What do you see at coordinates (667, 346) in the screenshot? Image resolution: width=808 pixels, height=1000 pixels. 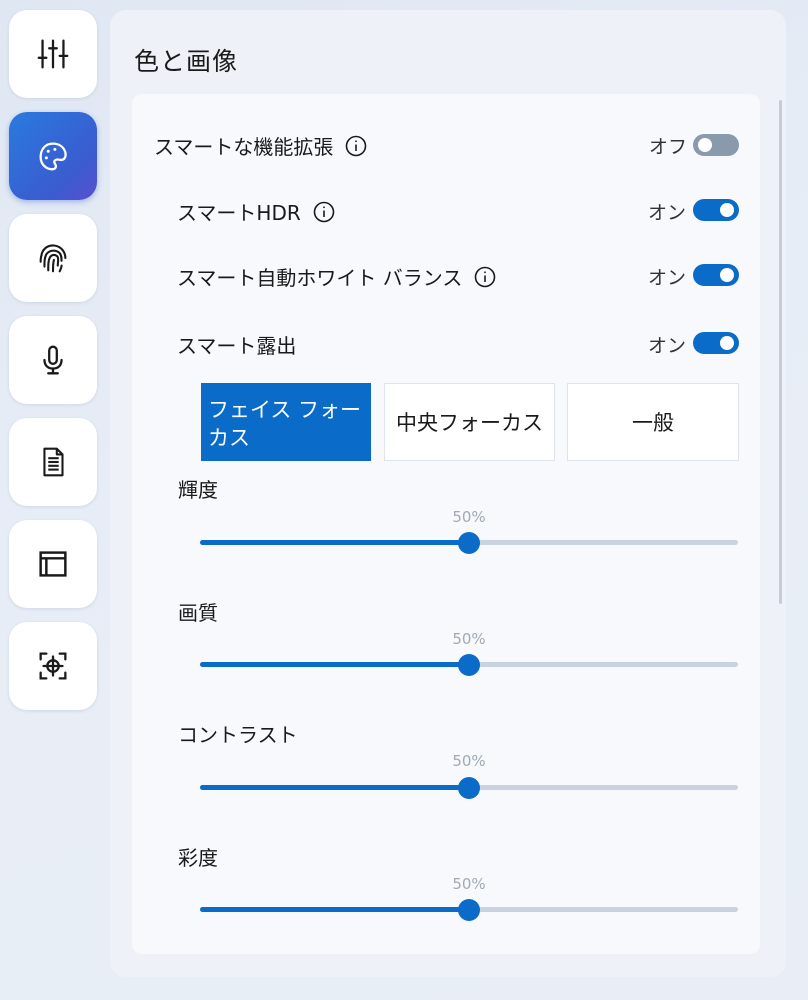 I see `smart-exposure-state: オン` at bounding box center [667, 346].